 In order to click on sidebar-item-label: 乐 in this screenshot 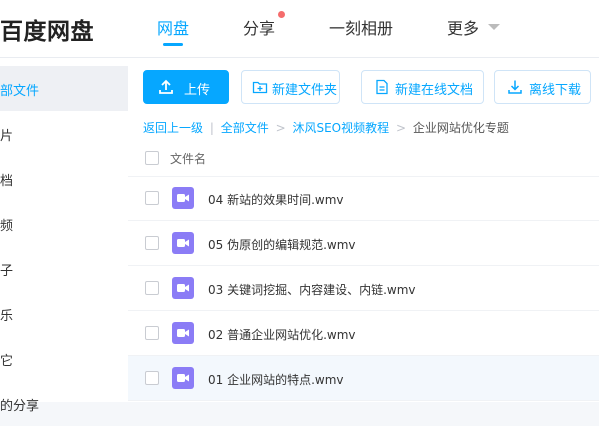, I will do `click(7, 316)`.